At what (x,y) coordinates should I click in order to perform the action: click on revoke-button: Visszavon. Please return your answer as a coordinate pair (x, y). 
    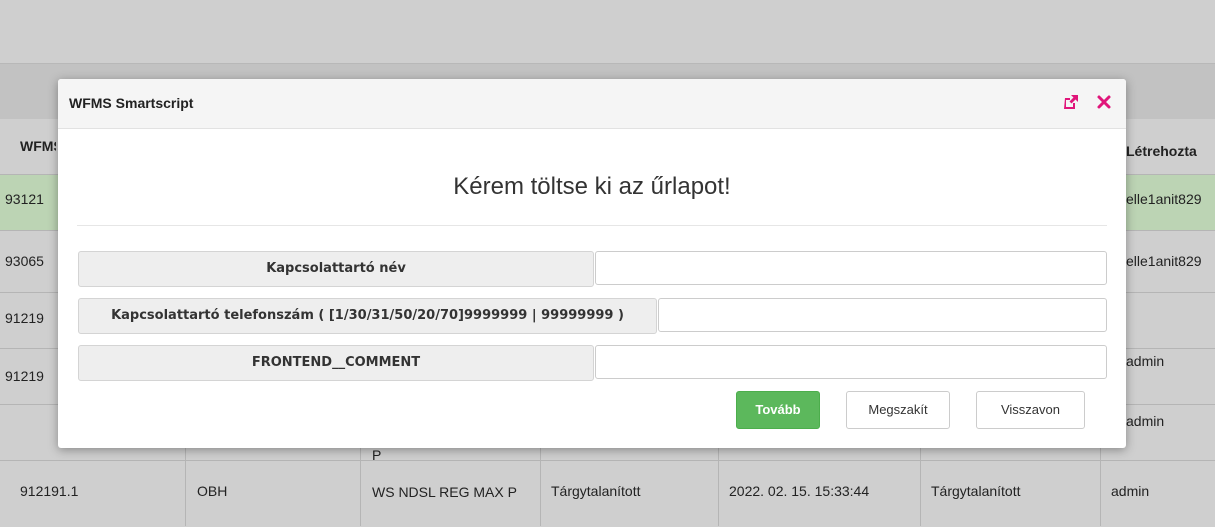
    Looking at the image, I should click on (1030, 410).